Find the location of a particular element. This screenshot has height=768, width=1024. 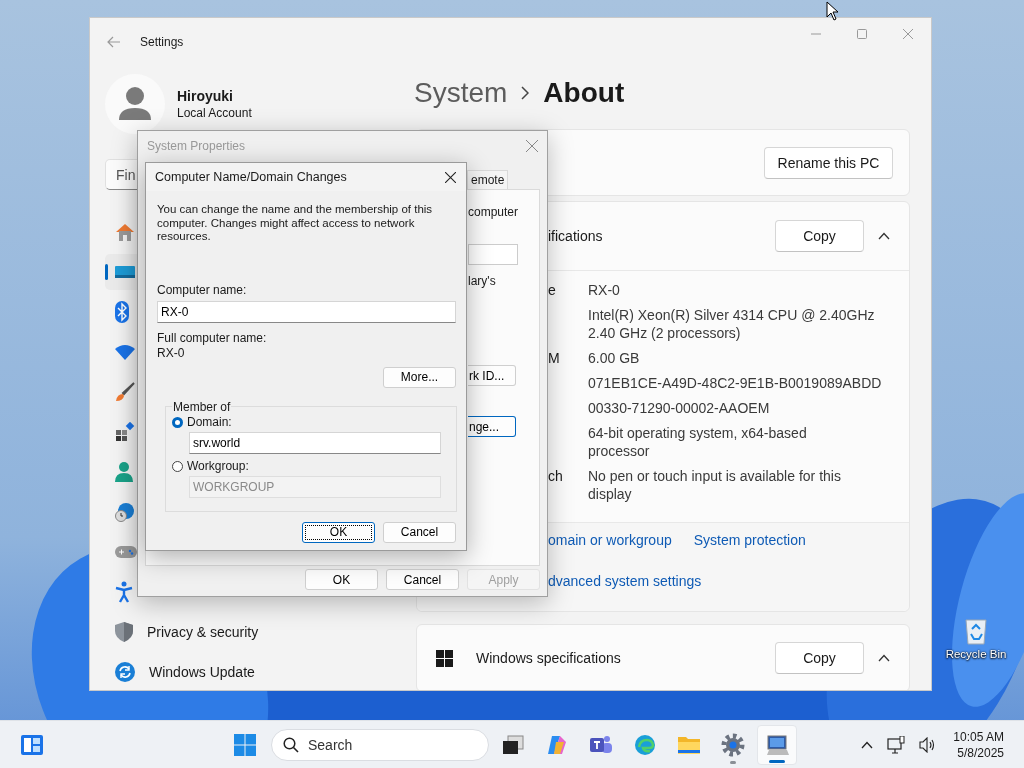

description-text: You can change the name and the membership of this computer. Changes might affect access to network resources. is located at coordinates (295, 223).